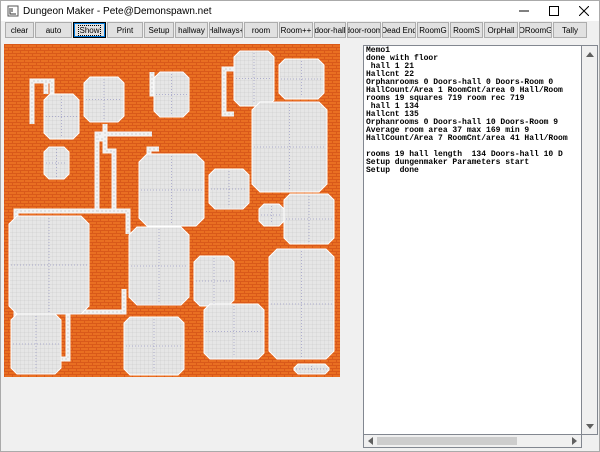 This screenshot has height=452, width=600. Describe the element at coordinates (447, 441) in the screenshot. I see `horizontal-scroll-thumb` at that location.